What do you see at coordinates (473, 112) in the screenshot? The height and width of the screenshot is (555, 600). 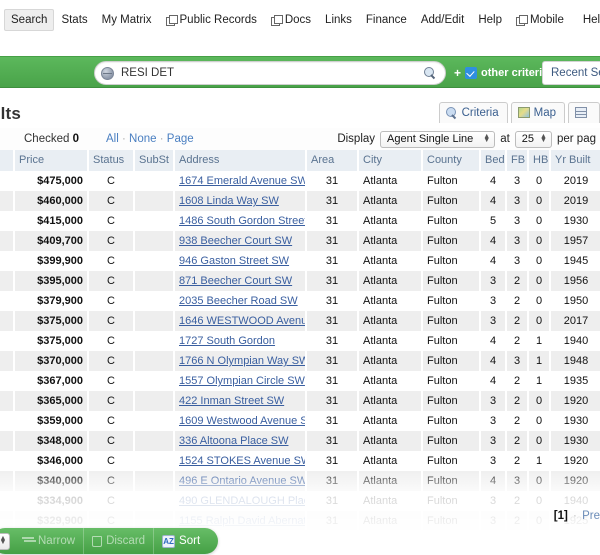 I see `tab-criteria: Criteria` at bounding box center [473, 112].